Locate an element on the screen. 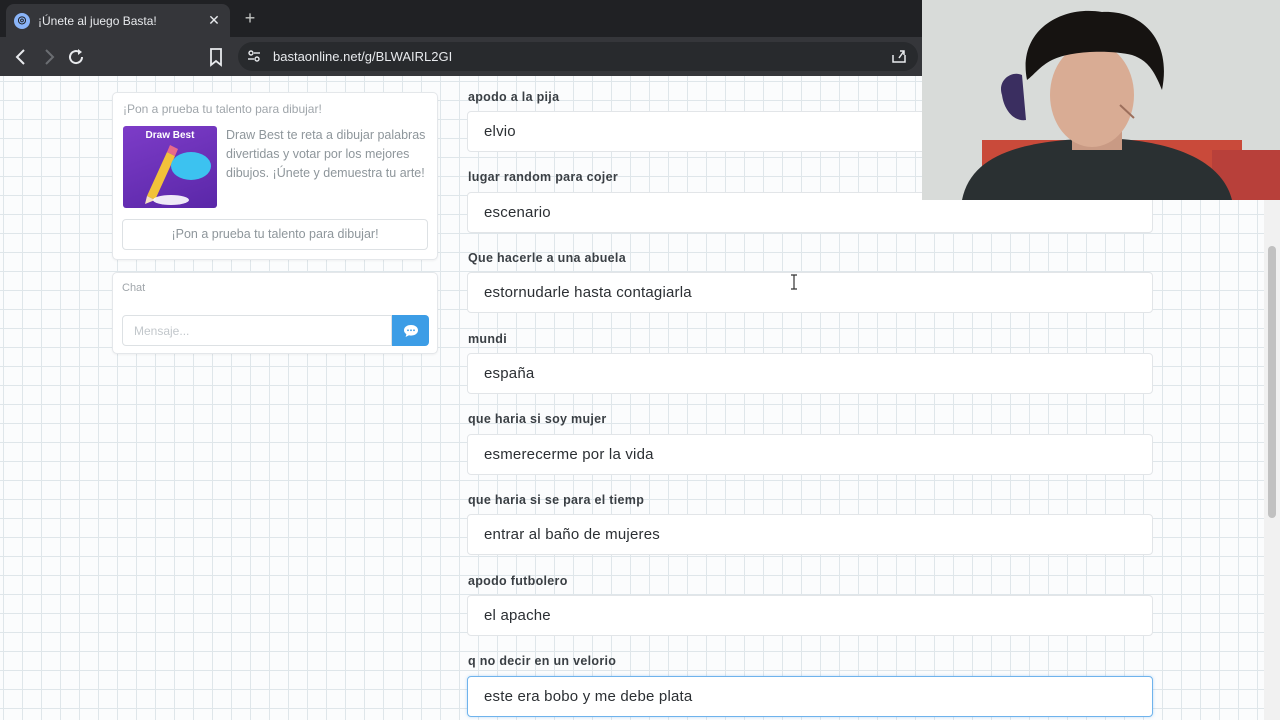 The height and width of the screenshot is (720, 1280). webcam-overlay is located at coordinates (1101, 100).